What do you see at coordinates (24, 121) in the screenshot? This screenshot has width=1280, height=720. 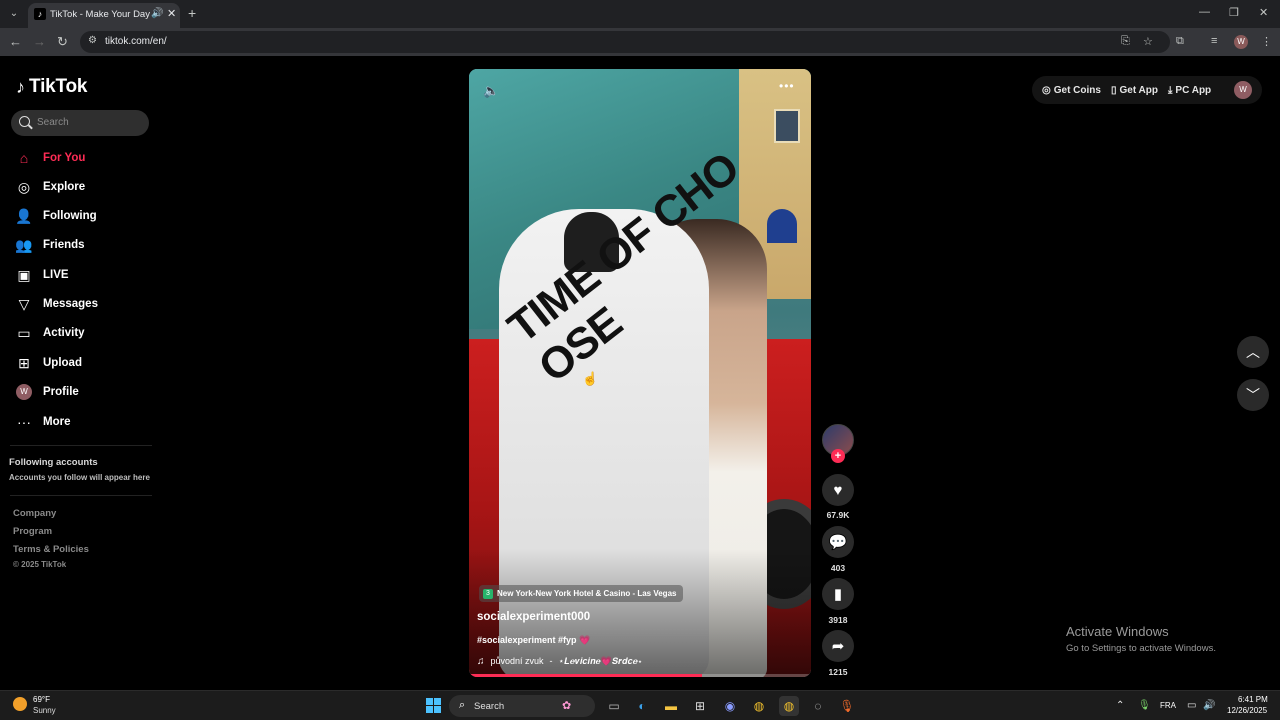 I see `search-icon` at bounding box center [24, 121].